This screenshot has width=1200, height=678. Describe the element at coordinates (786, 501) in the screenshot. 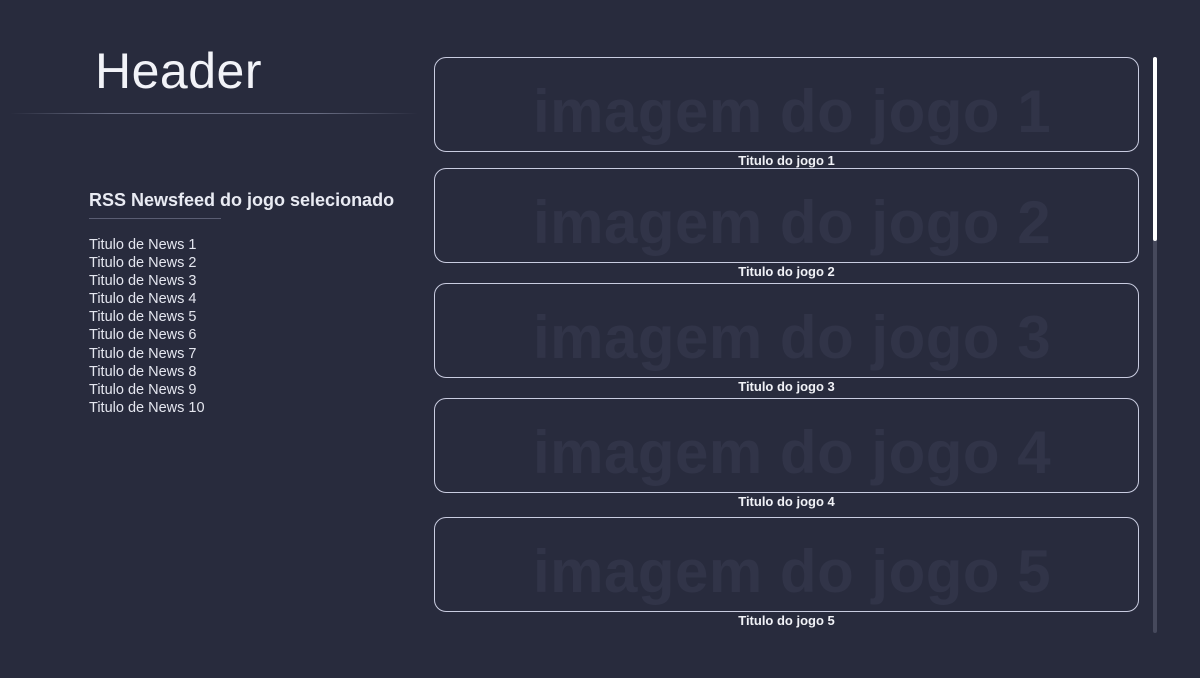

I see `game-title: Titulo do jogo 4` at that location.